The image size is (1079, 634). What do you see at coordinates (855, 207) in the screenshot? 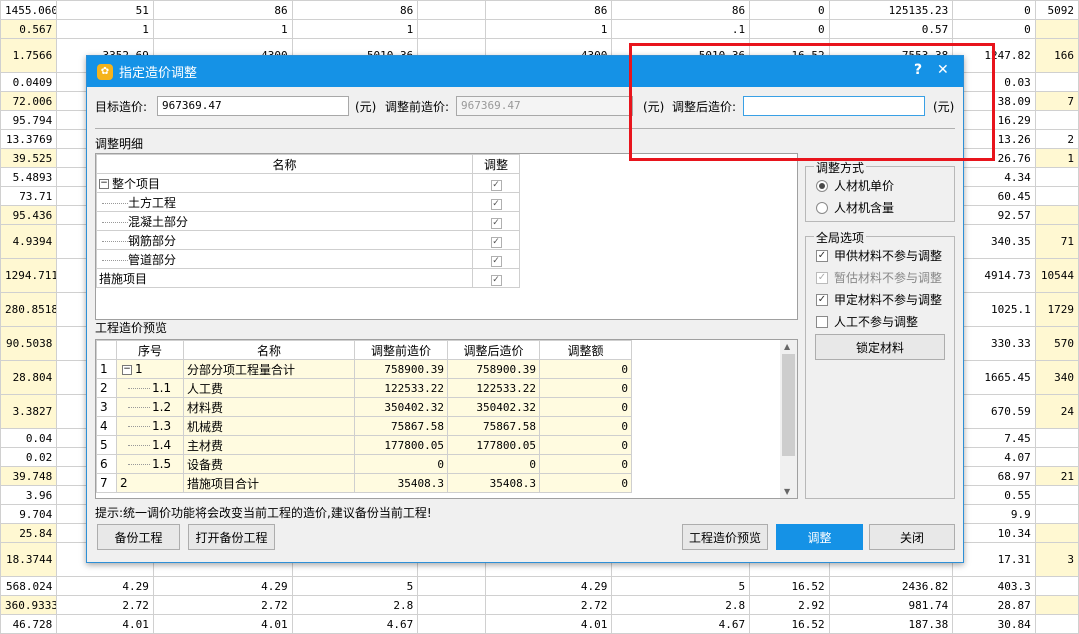
I see `mode-option-content: 人材机含量` at bounding box center [855, 207].